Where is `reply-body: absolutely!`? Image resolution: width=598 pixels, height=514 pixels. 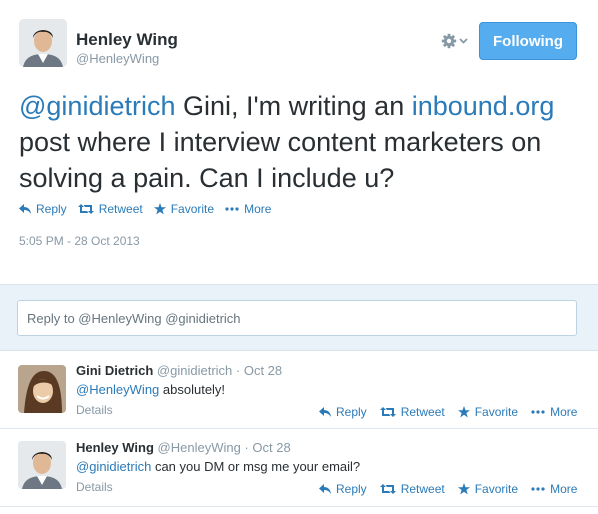 reply-body: absolutely! is located at coordinates (192, 389).